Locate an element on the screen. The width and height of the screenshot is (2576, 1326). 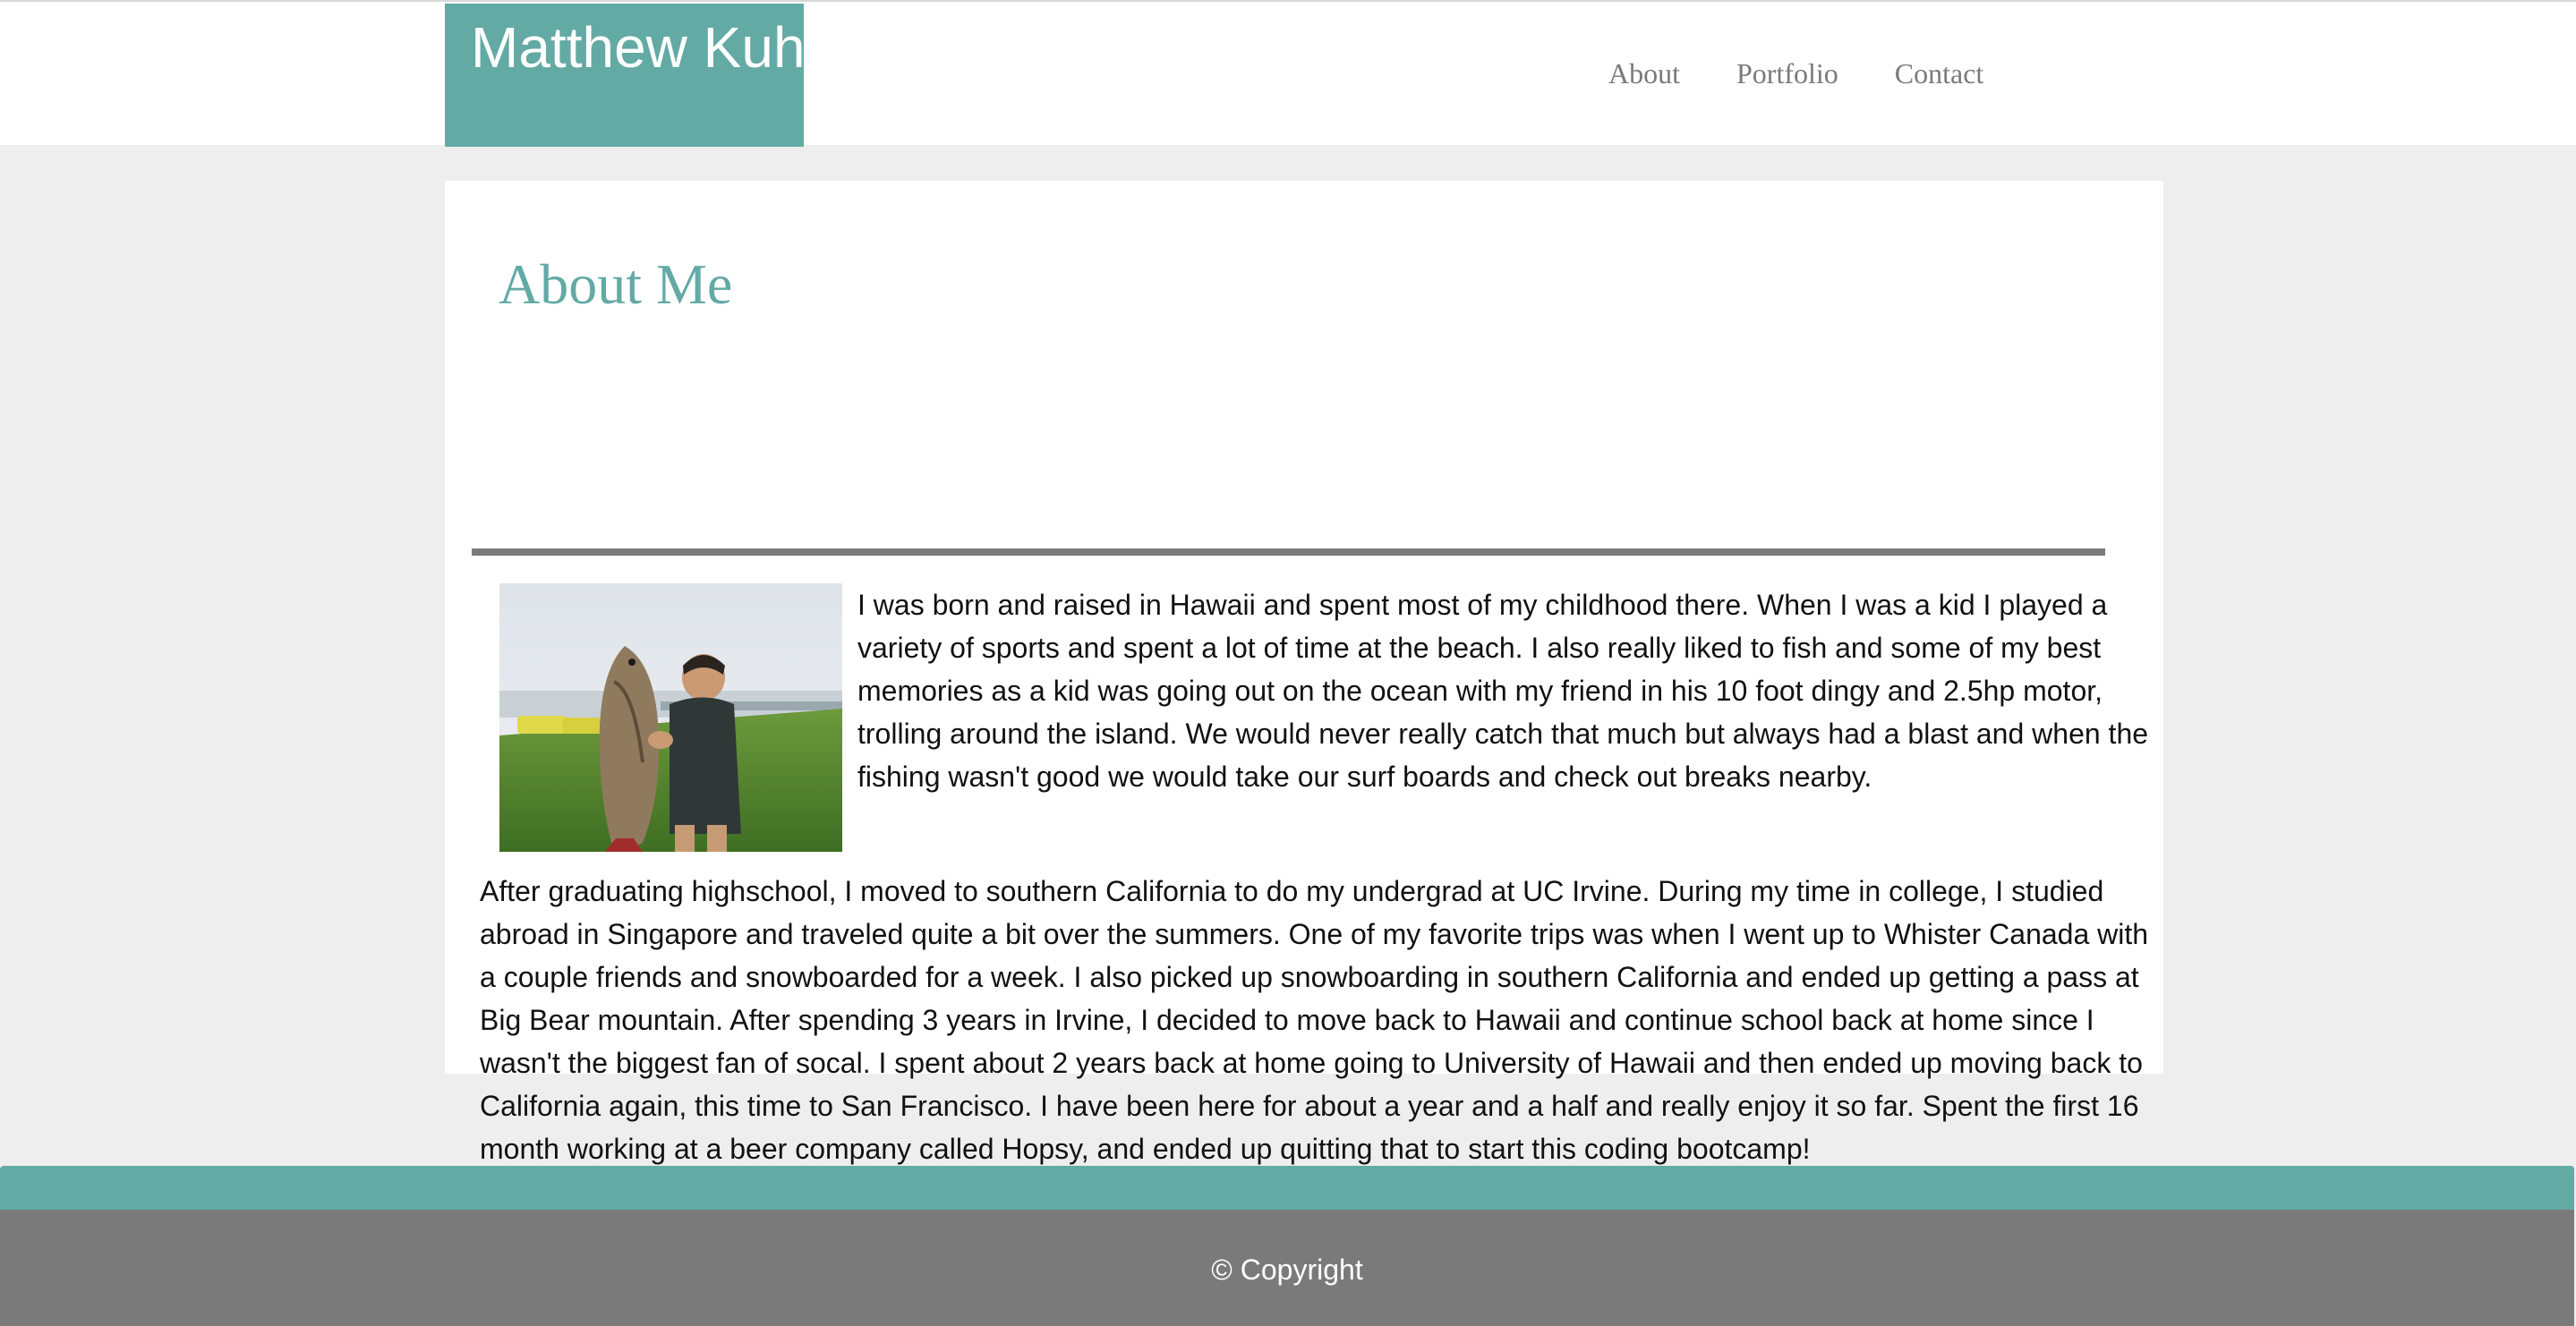
site-title: Matthew Kuh is located at coordinates (638, 47).